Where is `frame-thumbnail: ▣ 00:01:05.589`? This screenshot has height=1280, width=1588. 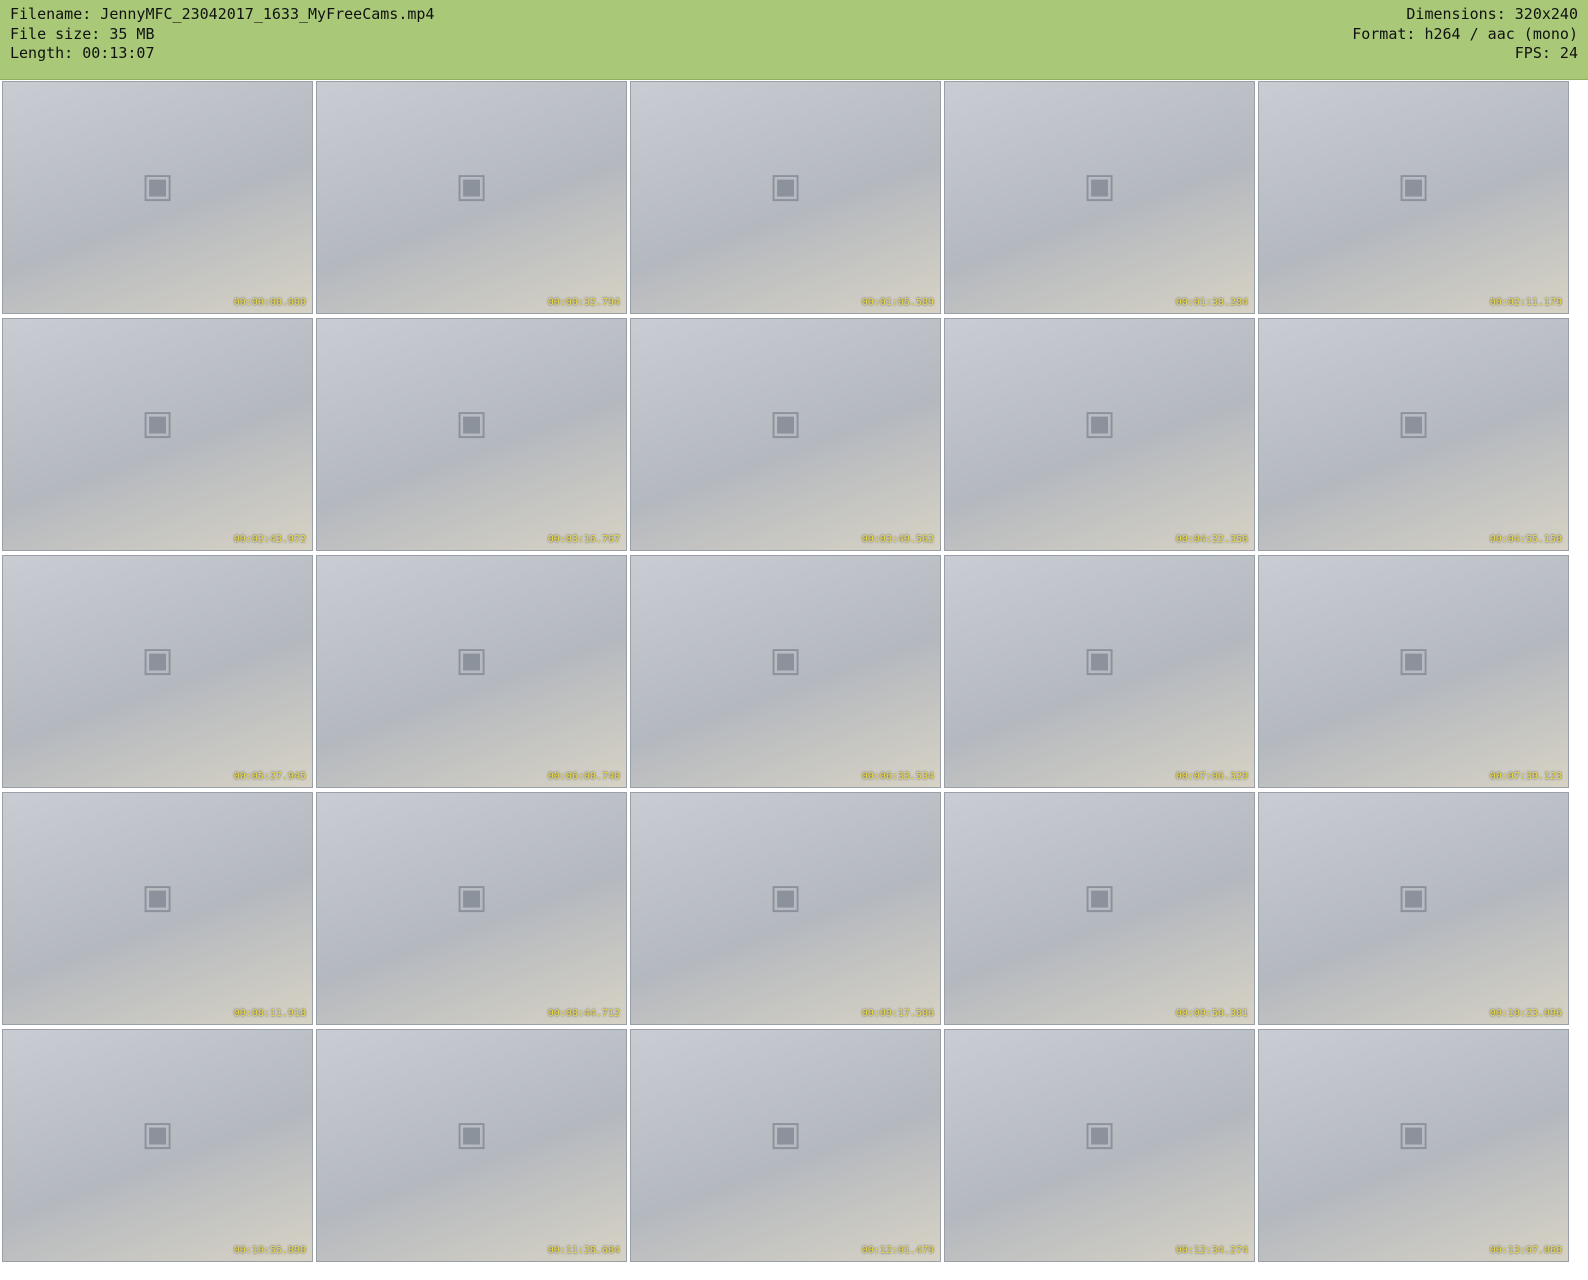
frame-thumbnail: ▣ 00:01:05.589 is located at coordinates (785, 197).